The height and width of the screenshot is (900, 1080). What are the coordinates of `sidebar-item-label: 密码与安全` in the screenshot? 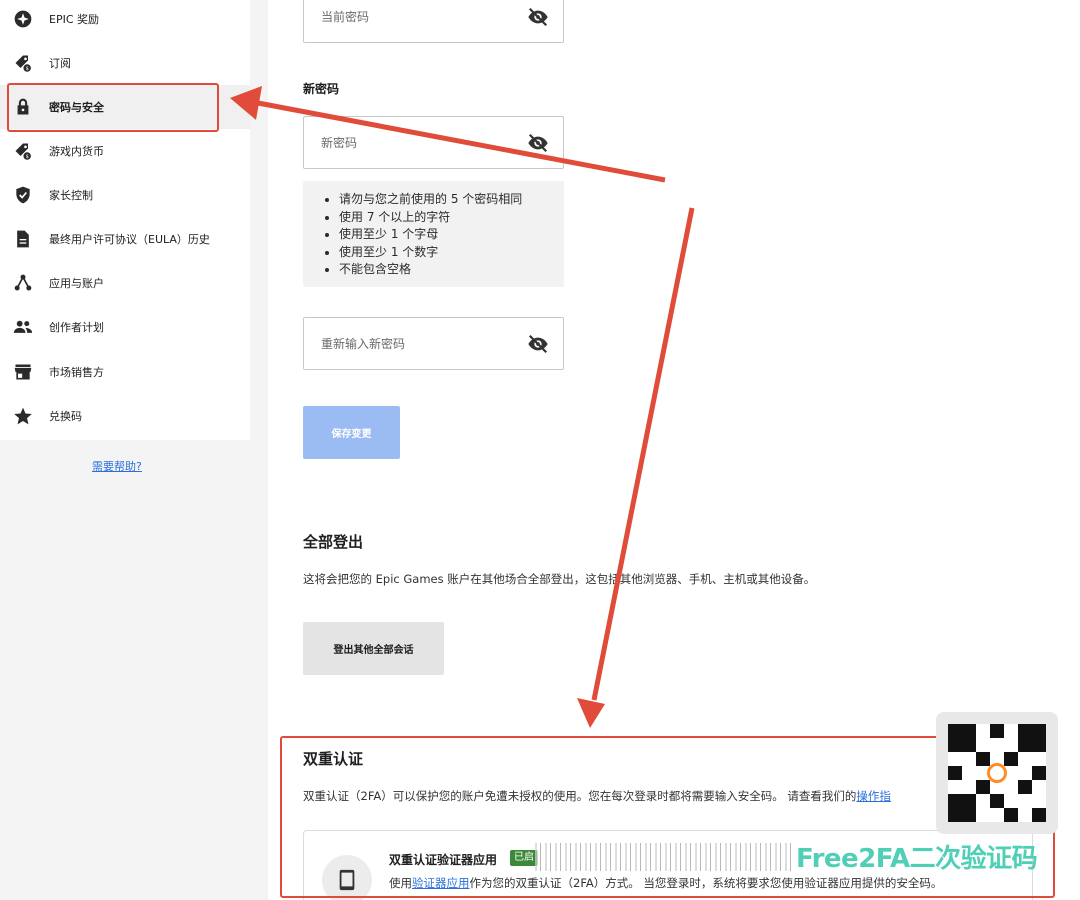 It's located at (76, 107).